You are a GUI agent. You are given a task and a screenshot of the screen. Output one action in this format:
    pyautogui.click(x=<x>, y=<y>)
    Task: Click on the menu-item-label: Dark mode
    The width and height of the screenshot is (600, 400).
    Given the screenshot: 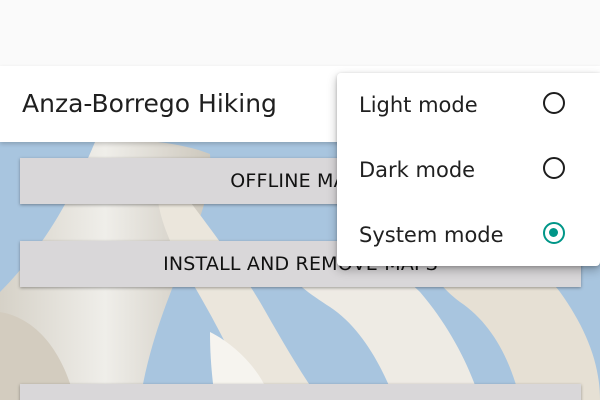 What is the action you would take?
    pyautogui.click(x=417, y=170)
    